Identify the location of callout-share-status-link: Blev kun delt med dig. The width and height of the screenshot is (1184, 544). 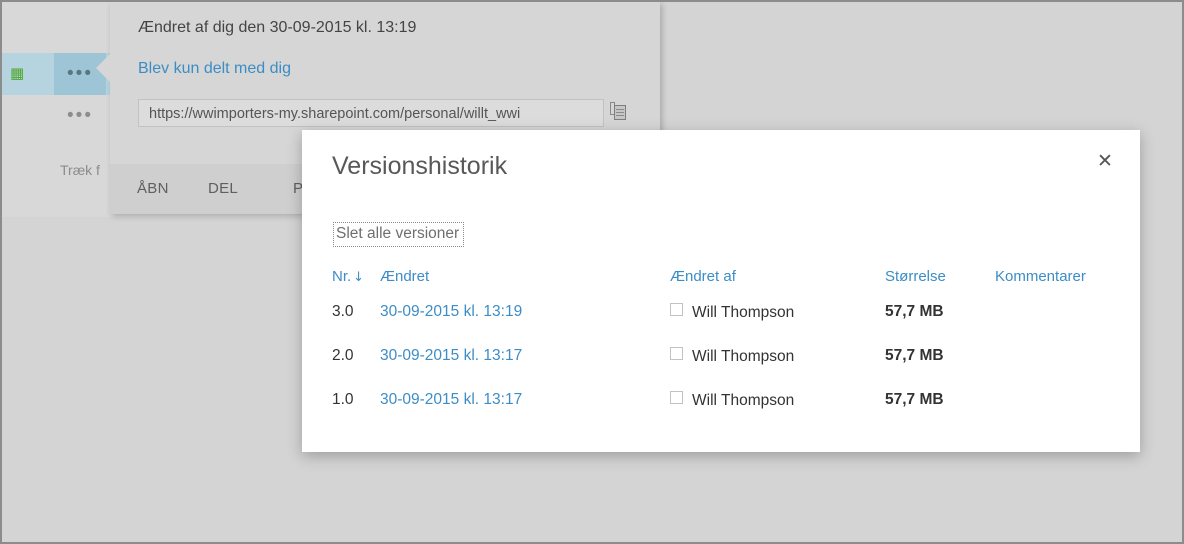
(214, 69).